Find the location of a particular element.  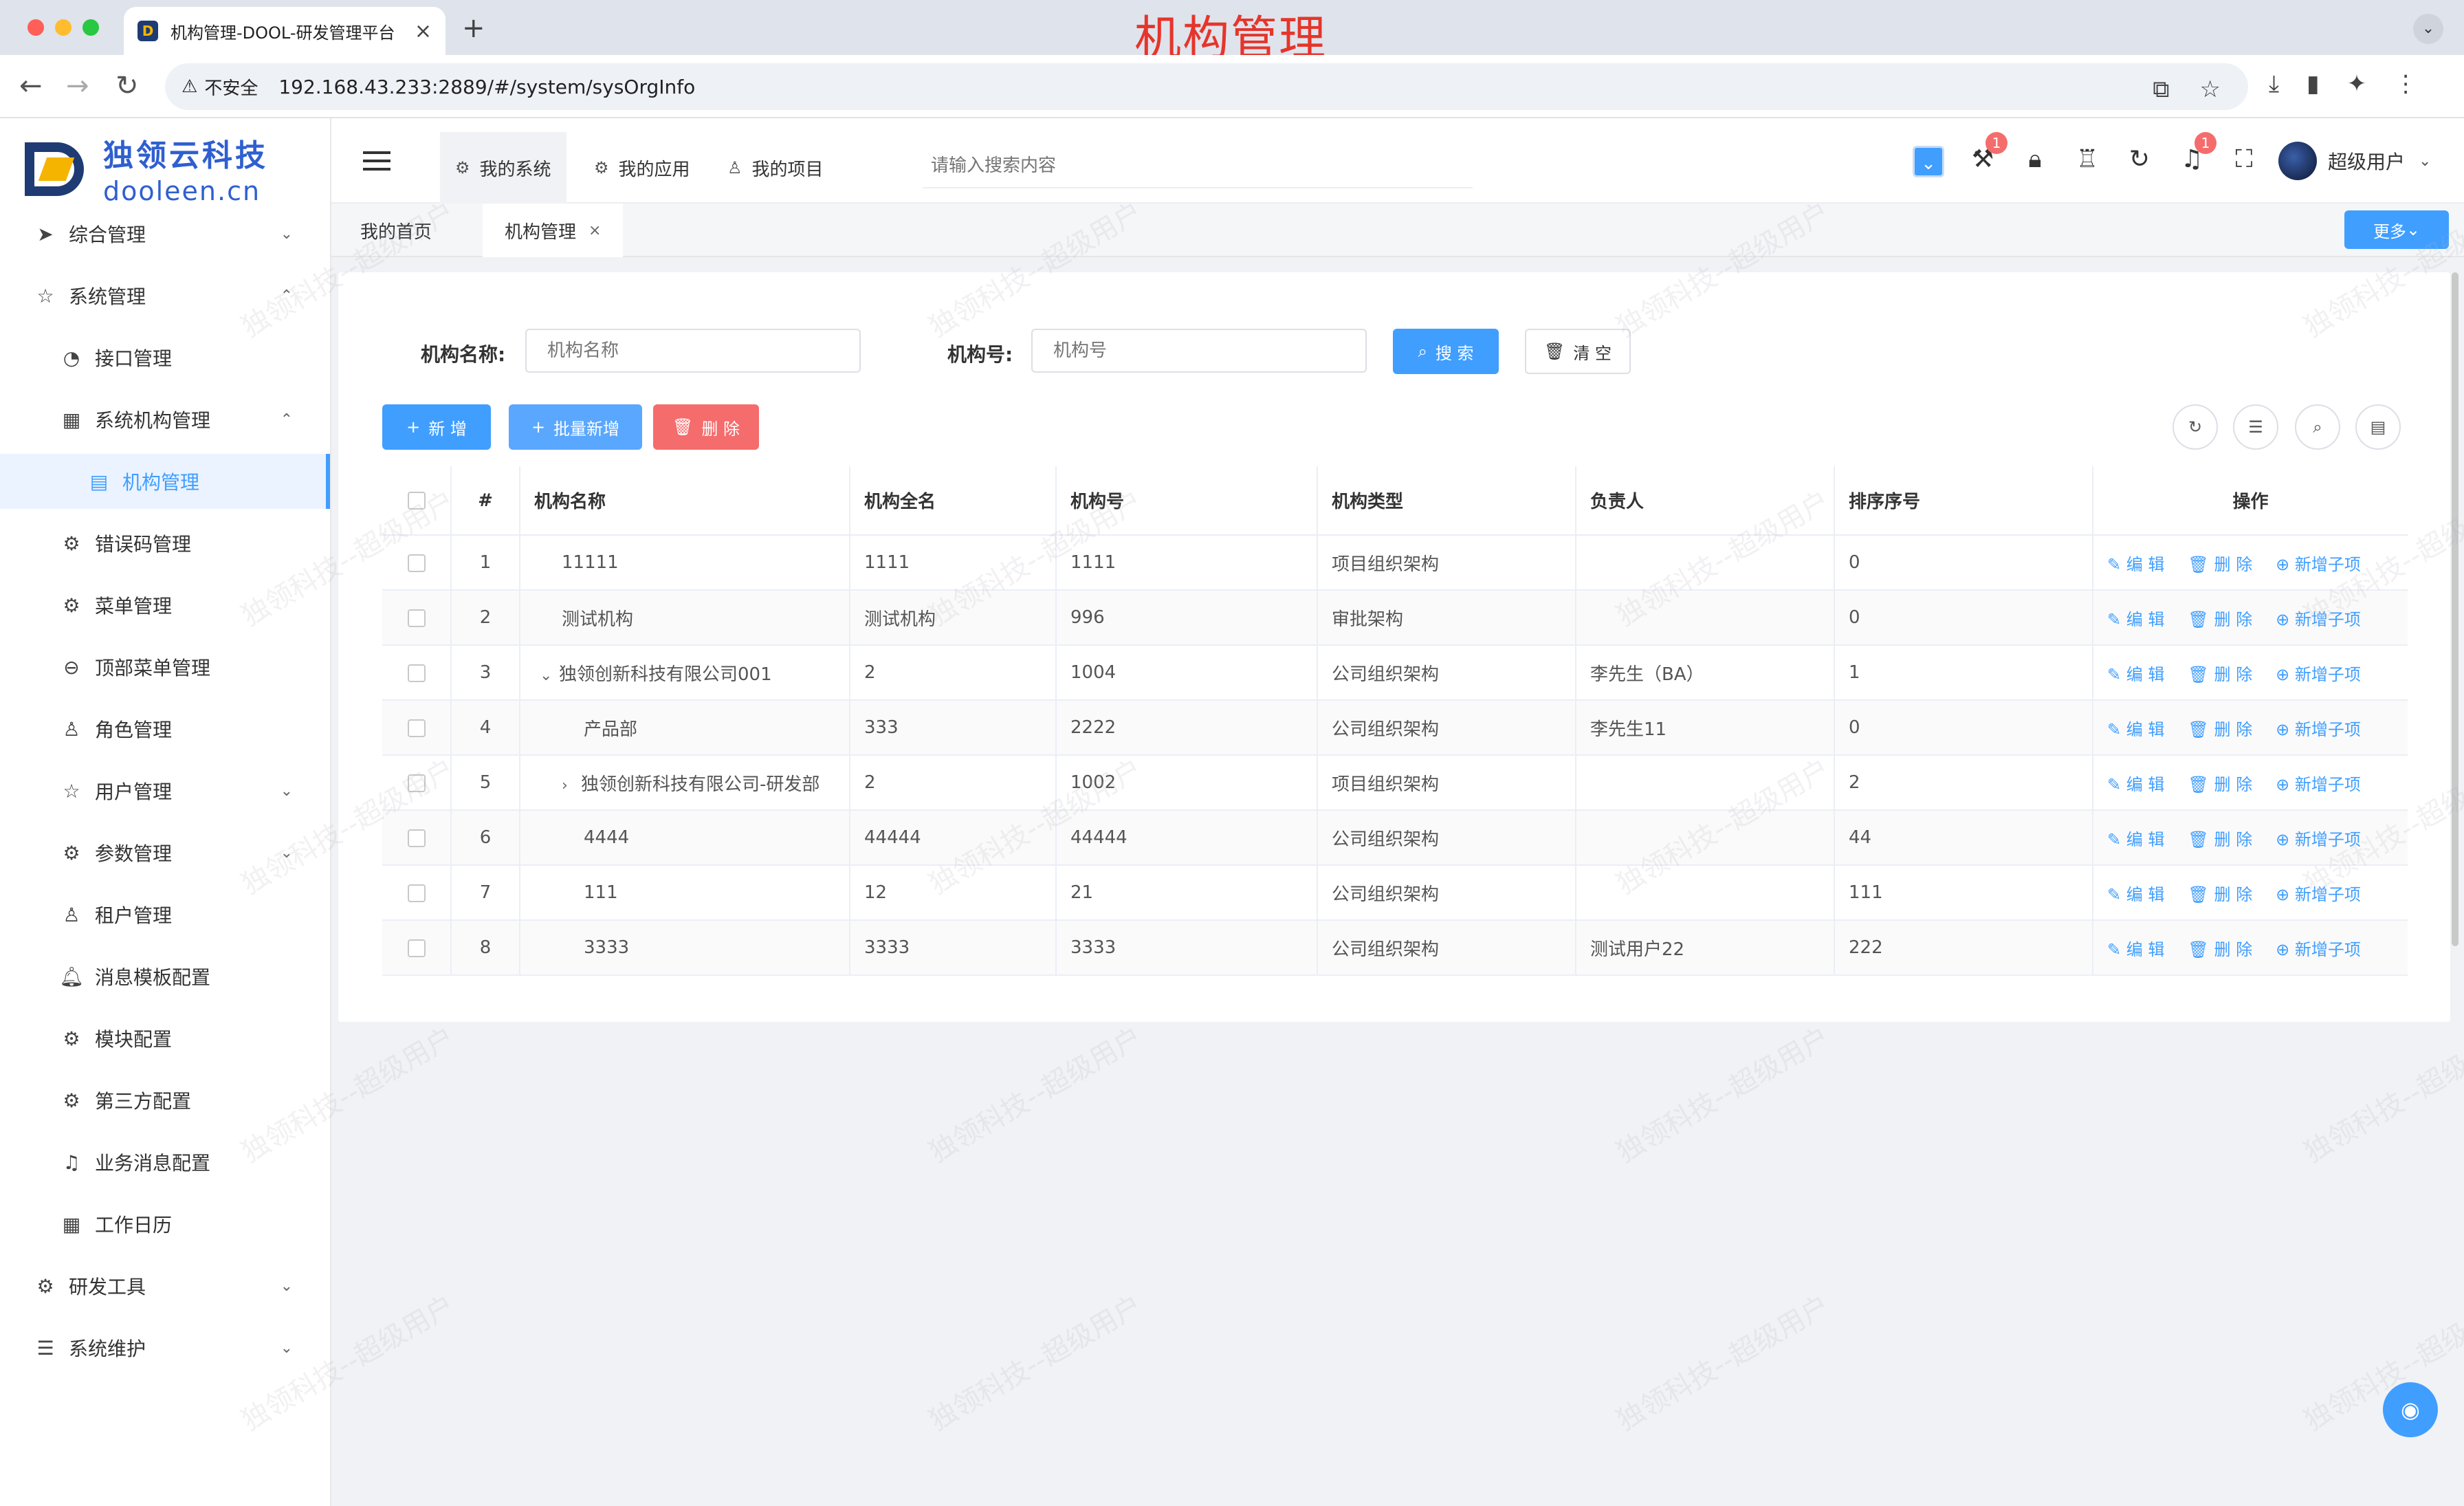

batch-add-button: + 批量新增 is located at coordinates (575, 427).